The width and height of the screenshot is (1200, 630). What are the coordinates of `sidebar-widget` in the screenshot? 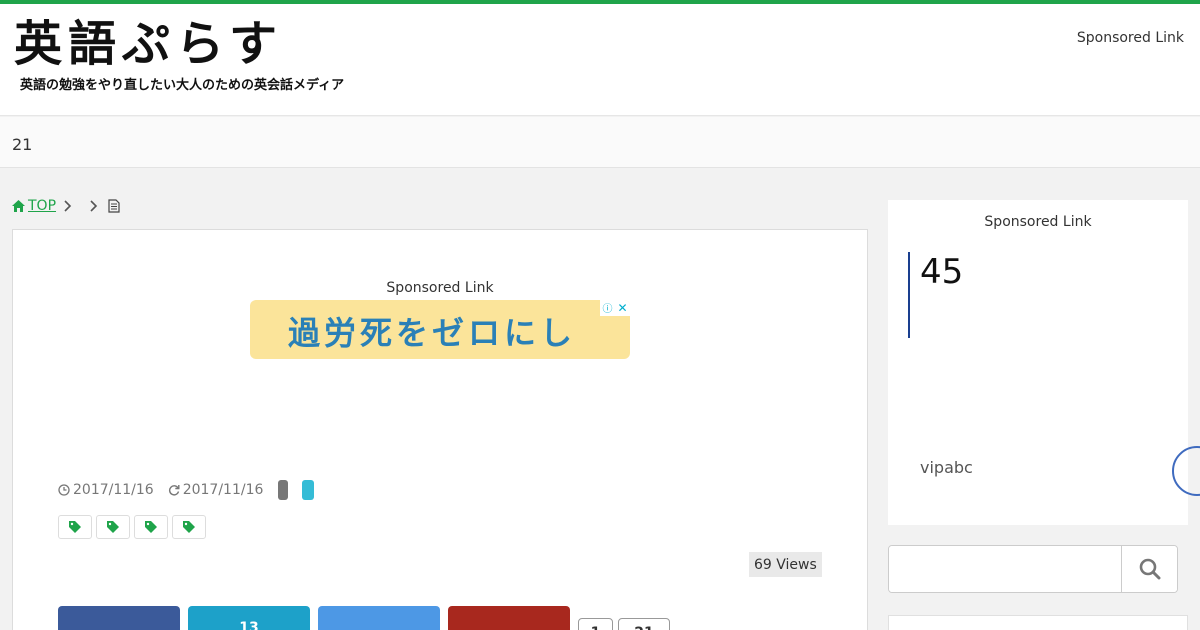 It's located at (1038, 622).